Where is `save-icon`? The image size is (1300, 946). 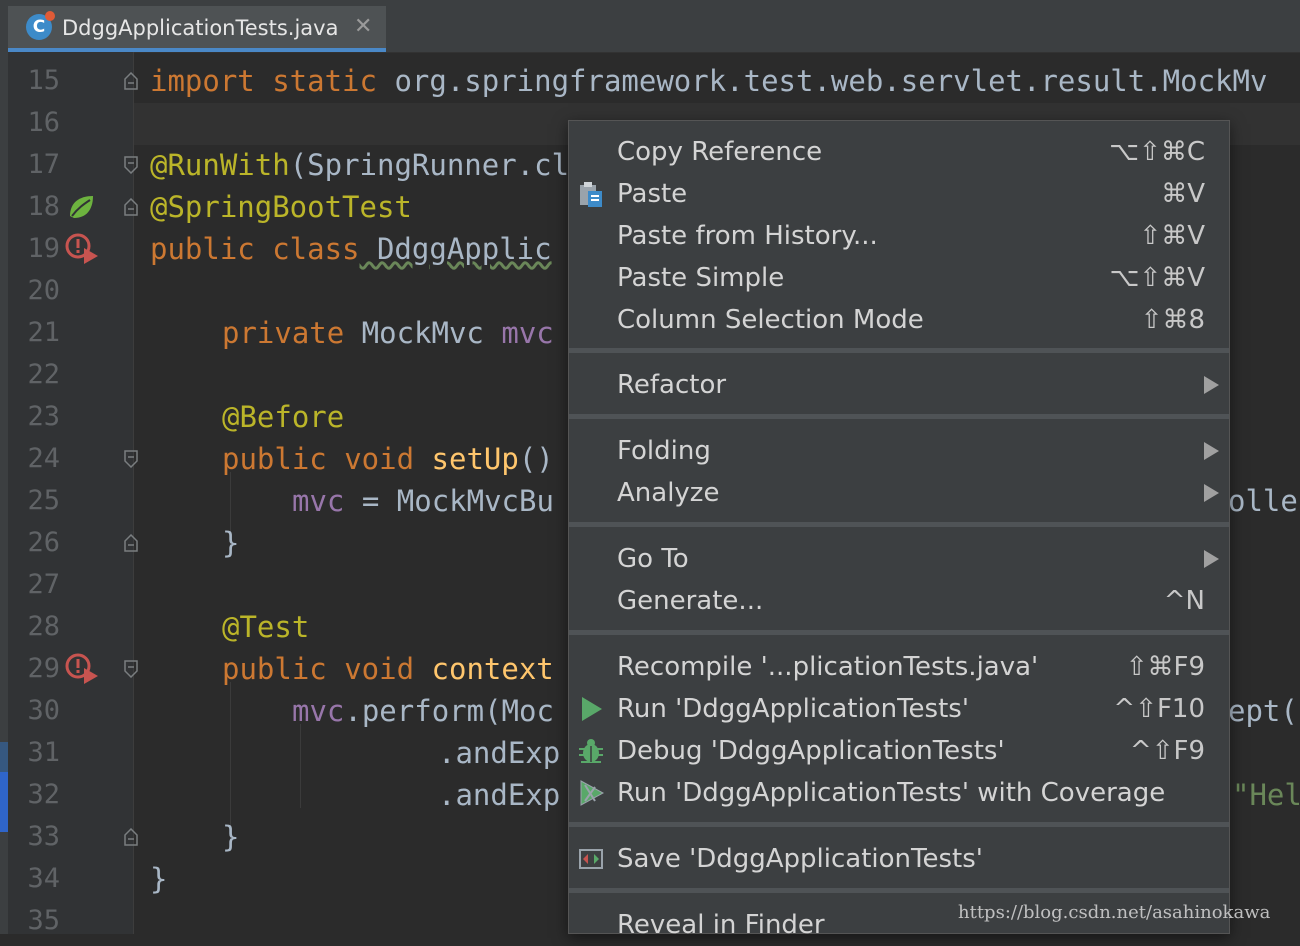
save-icon is located at coordinates (591, 859).